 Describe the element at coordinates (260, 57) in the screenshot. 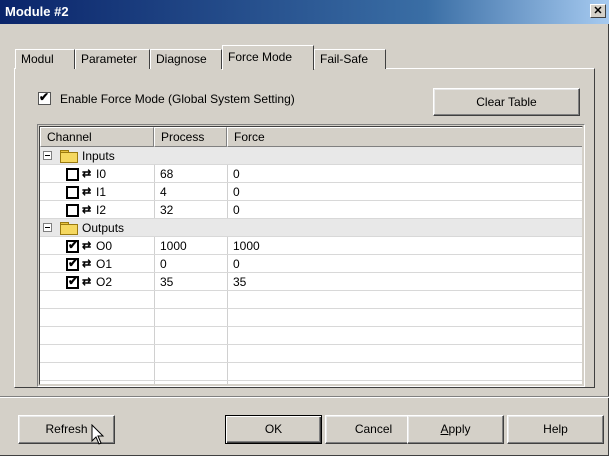

I see `tab-label: Force Mode` at that location.